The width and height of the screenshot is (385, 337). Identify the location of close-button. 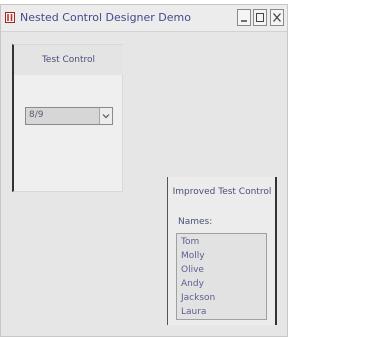
(277, 17).